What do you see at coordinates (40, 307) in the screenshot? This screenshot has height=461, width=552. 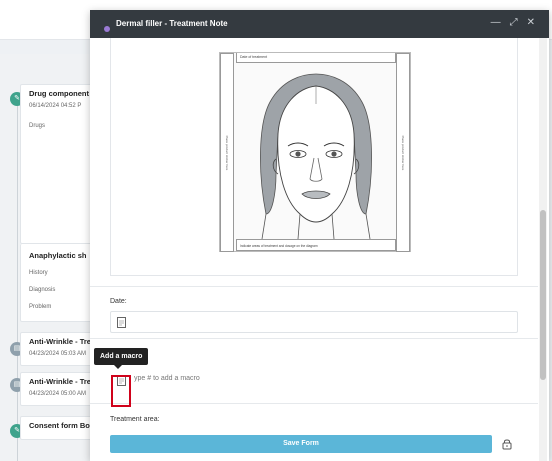 I see `row-problem: Problem` at bounding box center [40, 307].